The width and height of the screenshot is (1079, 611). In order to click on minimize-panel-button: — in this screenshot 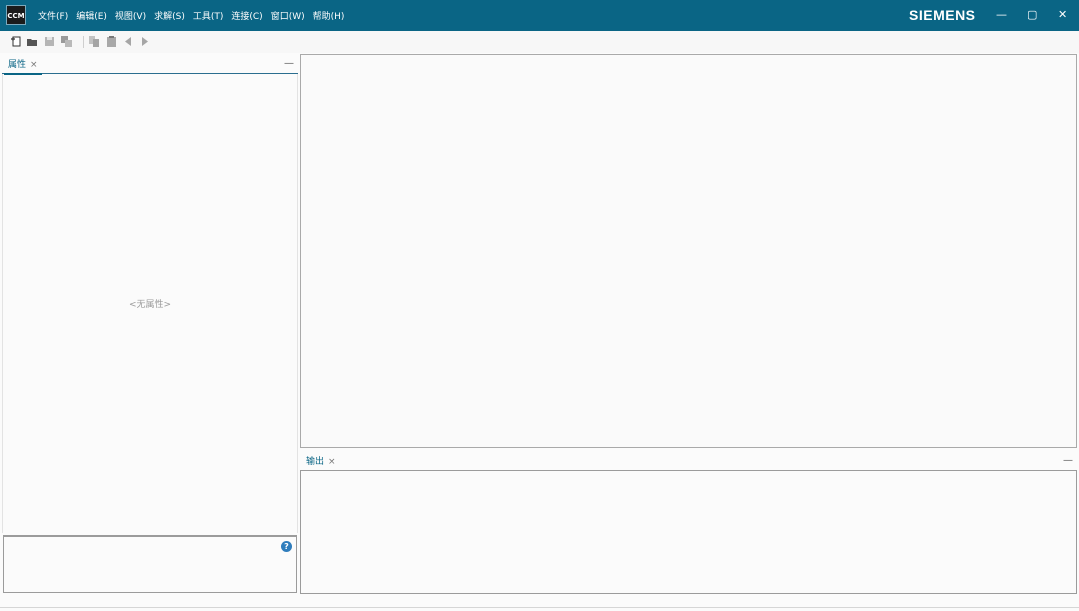, I will do `click(289, 63)`.